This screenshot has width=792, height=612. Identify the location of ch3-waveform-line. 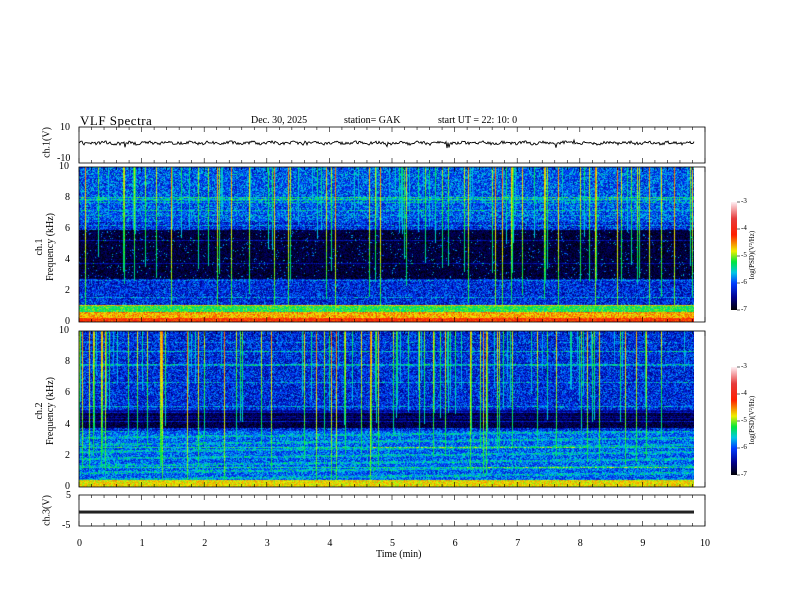
(386, 512).